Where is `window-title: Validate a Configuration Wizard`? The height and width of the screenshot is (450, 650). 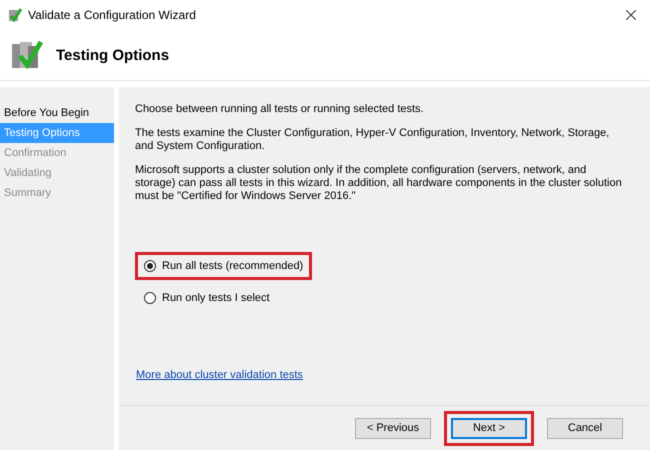
window-title: Validate a Configuration Wizard is located at coordinates (112, 15).